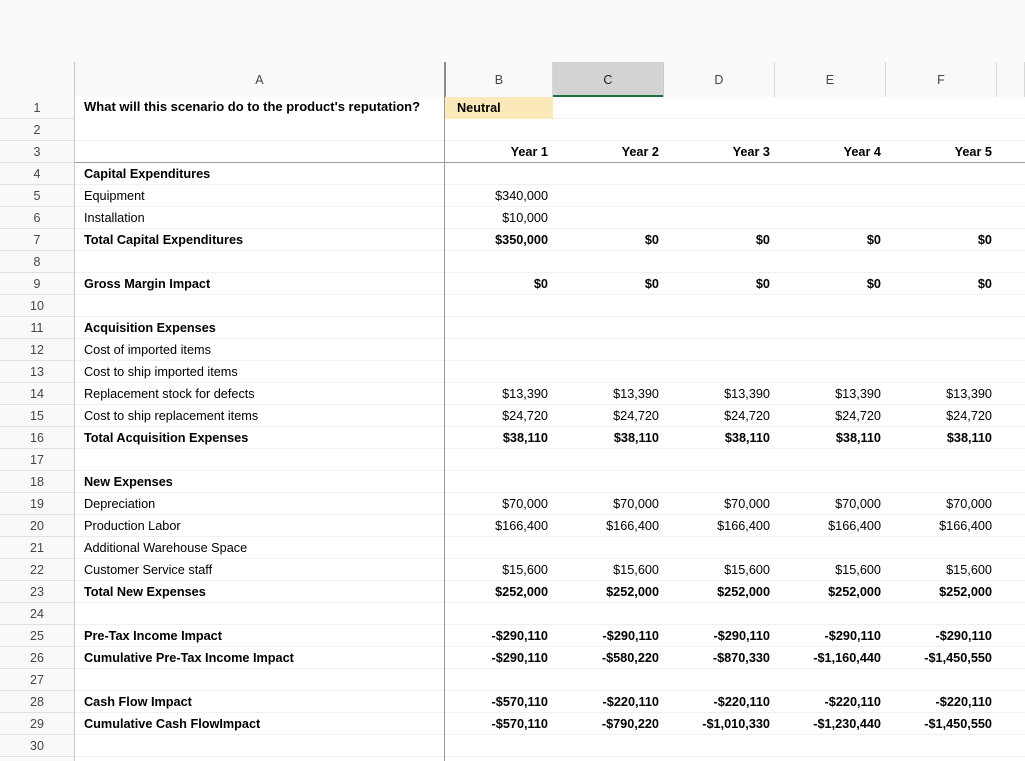 This screenshot has width=1025, height=761. What do you see at coordinates (830, 526) in the screenshot?
I see `cell-e20: $166,400` at bounding box center [830, 526].